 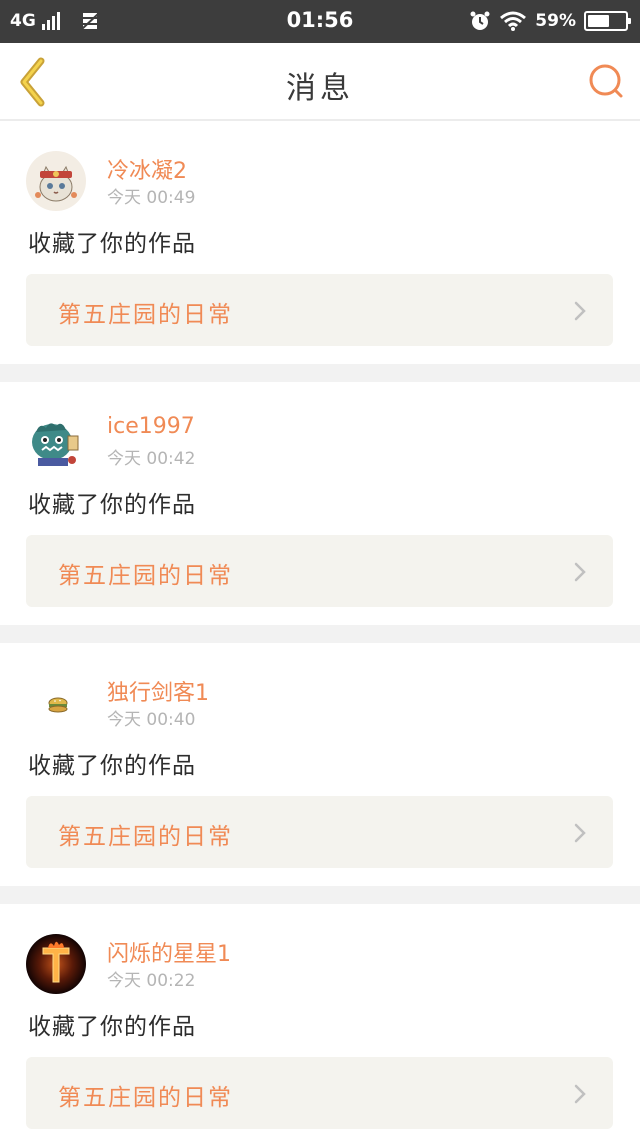 I want to click on search-icon, so click(x=606, y=81).